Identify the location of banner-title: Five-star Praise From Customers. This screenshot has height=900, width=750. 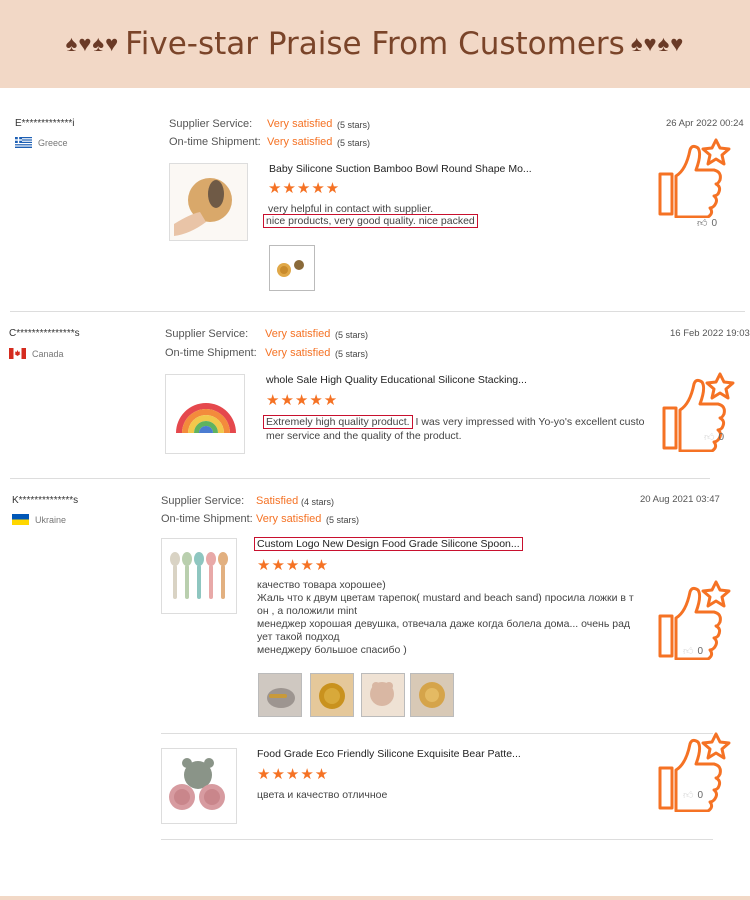
(375, 44).